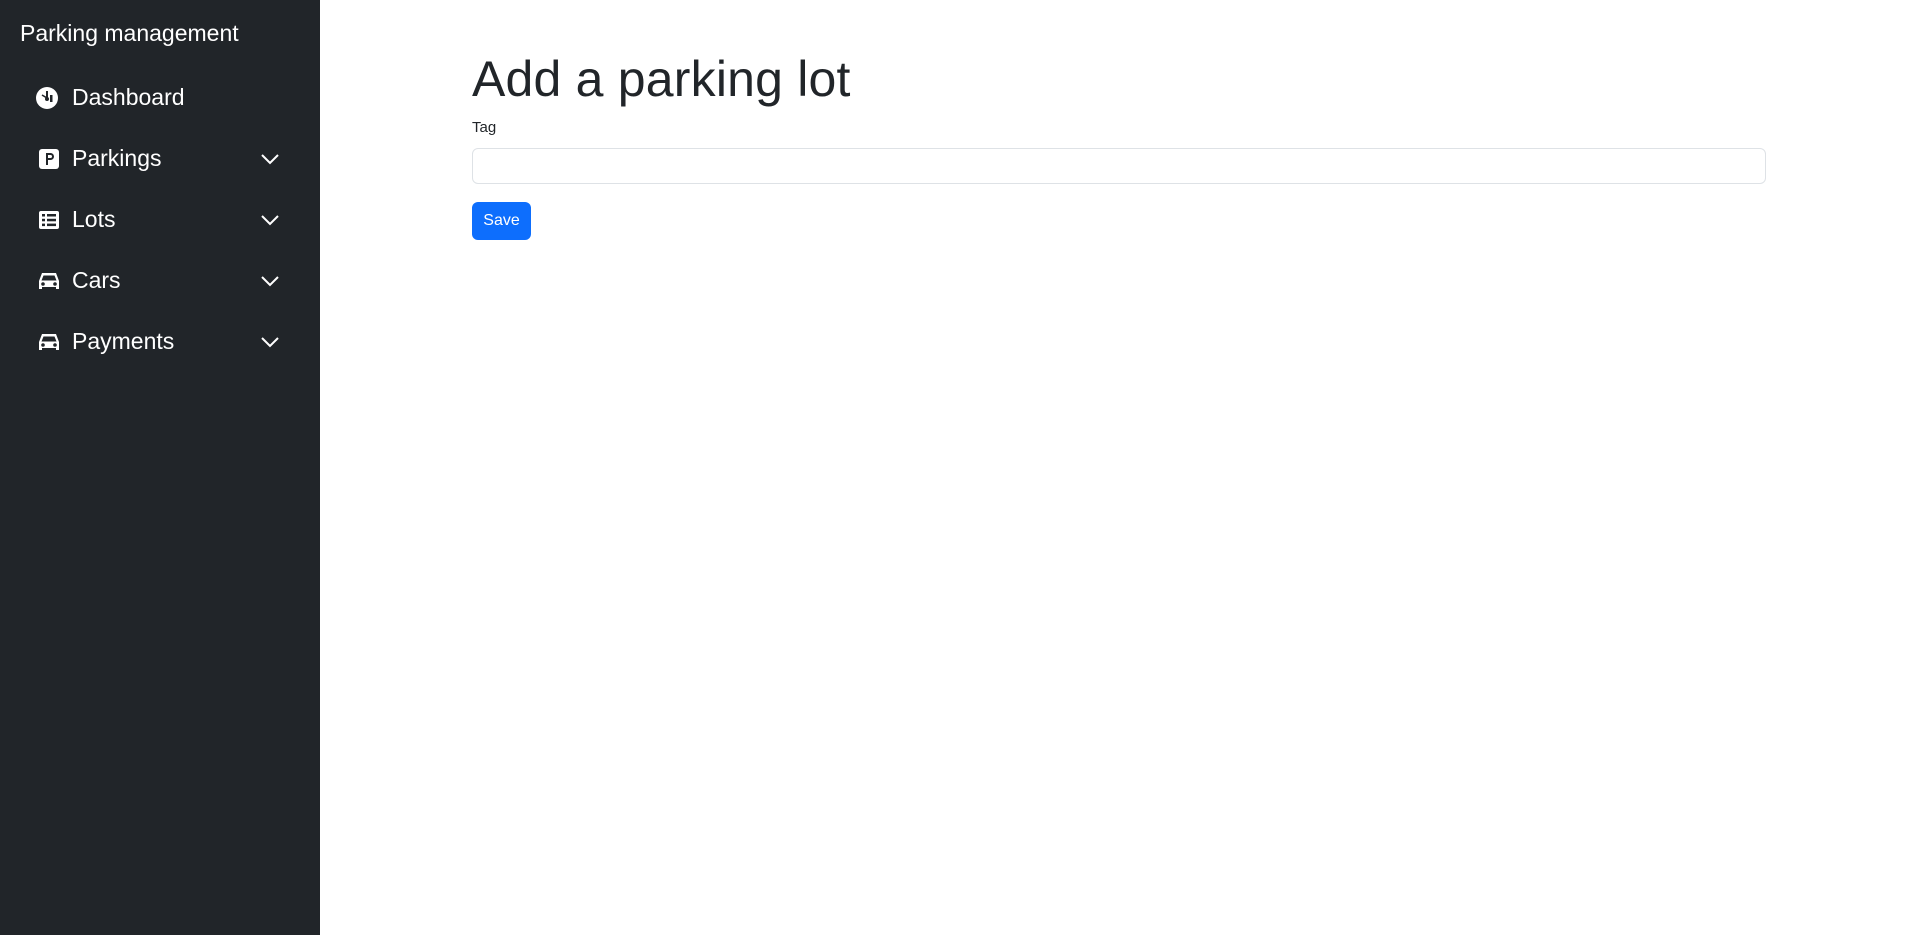 The image size is (1920, 935). I want to click on list-table-icon, so click(49, 220).